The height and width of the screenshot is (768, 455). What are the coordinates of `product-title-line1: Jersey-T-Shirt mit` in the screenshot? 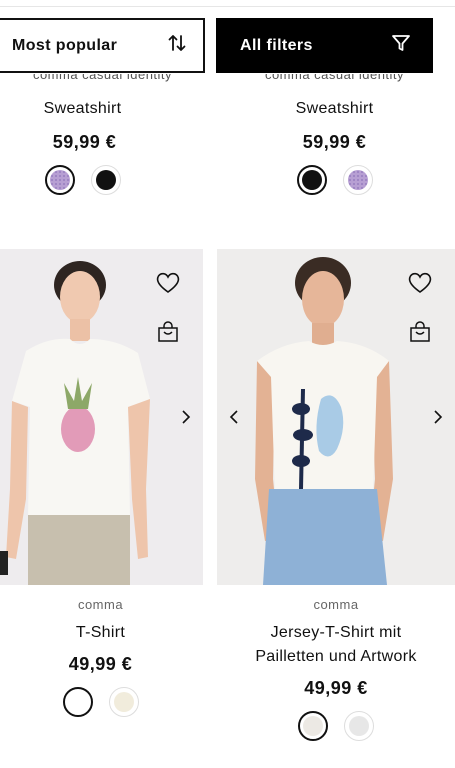 It's located at (336, 632).